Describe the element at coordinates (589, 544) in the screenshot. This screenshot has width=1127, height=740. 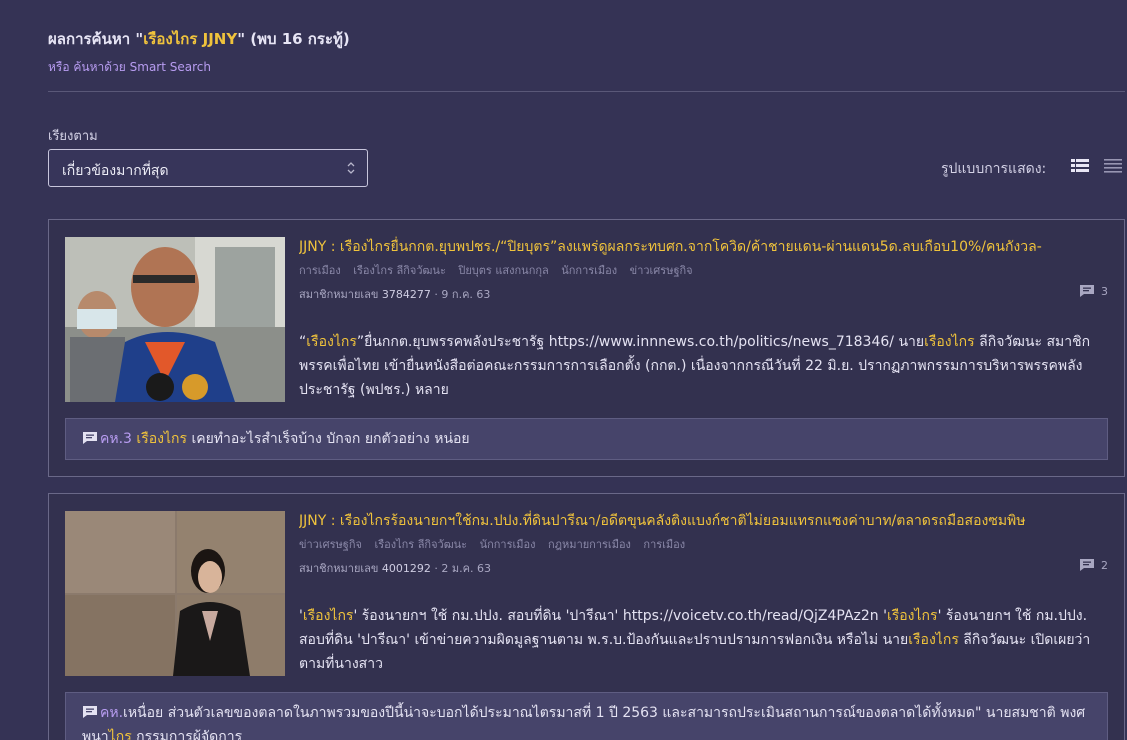
I see `tag: กฎหมายการเมือง` at that location.